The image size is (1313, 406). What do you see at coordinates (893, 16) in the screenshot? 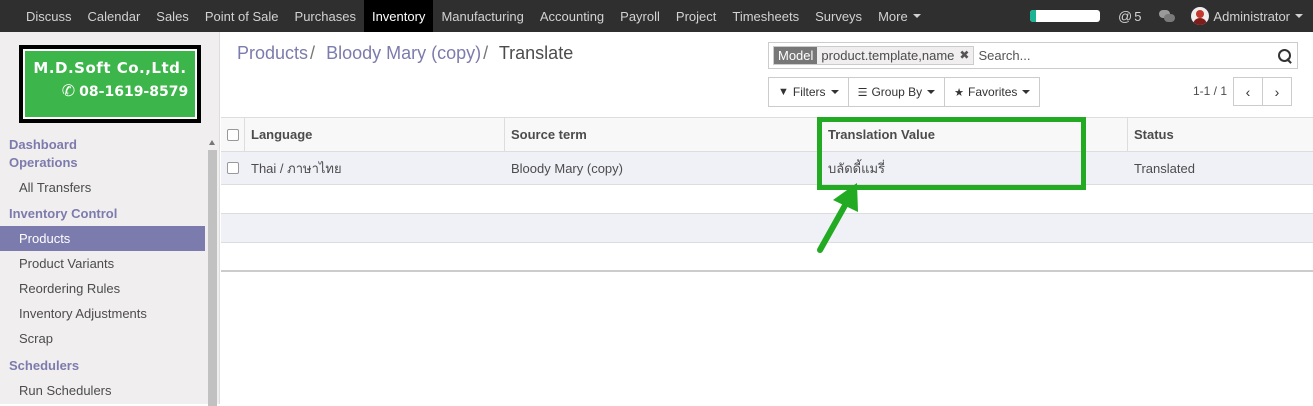
I see `menu-more-label: More` at bounding box center [893, 16].